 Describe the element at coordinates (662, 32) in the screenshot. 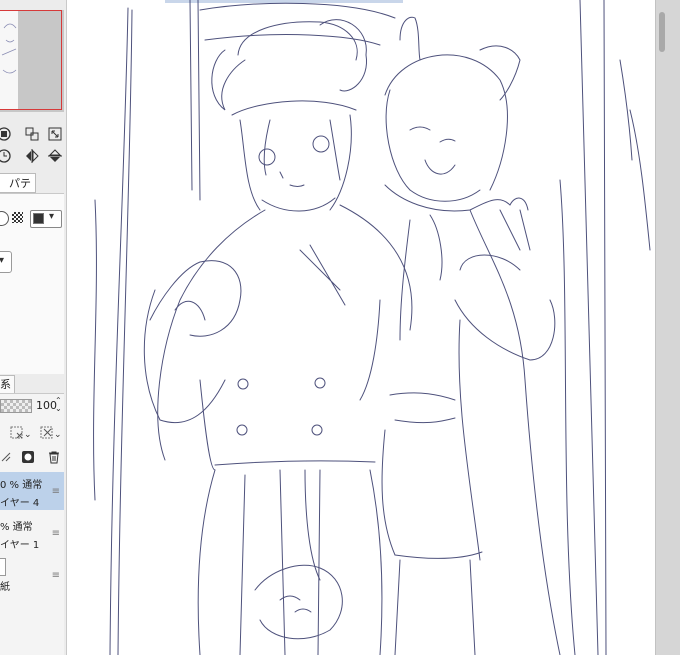

I see `scrollbar-thumb` at that location.